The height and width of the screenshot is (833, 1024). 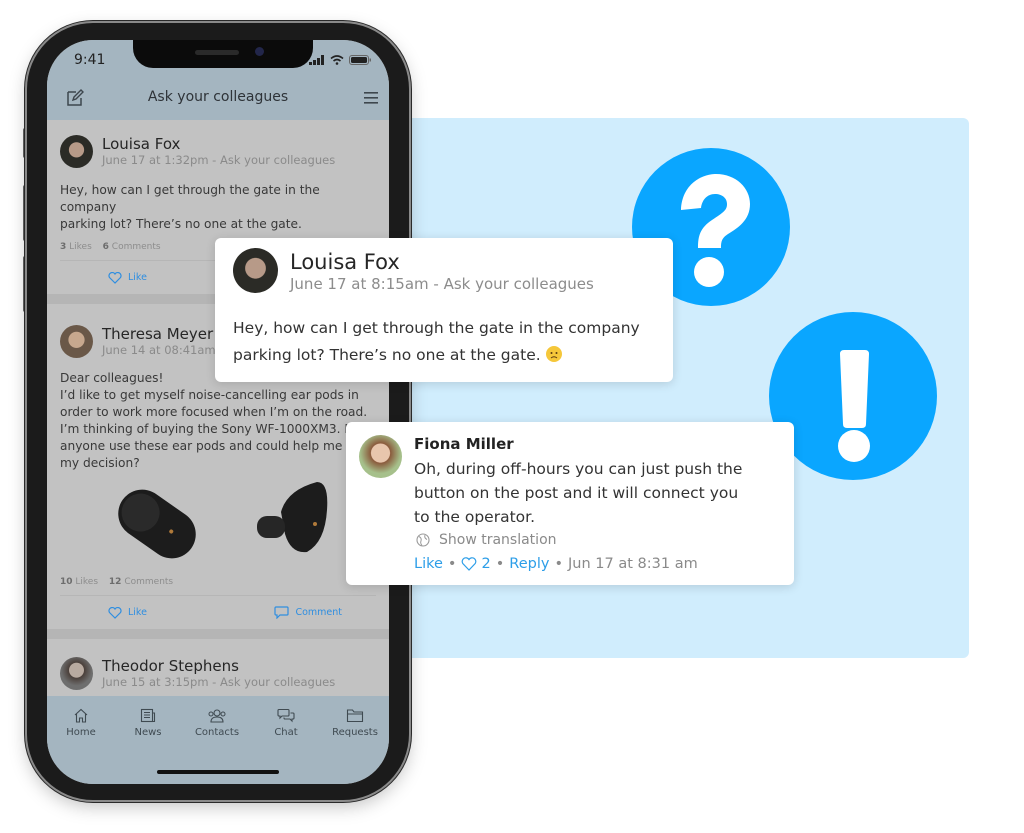 I want to click on answer-timestamp: Jun 17 at 8:31 am, so click(x=633, y=564).